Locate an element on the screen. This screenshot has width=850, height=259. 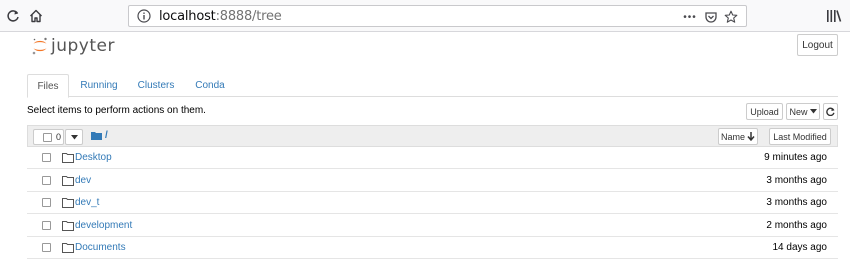
list-item: development 2 months ago is located at coordinates (432, 226).